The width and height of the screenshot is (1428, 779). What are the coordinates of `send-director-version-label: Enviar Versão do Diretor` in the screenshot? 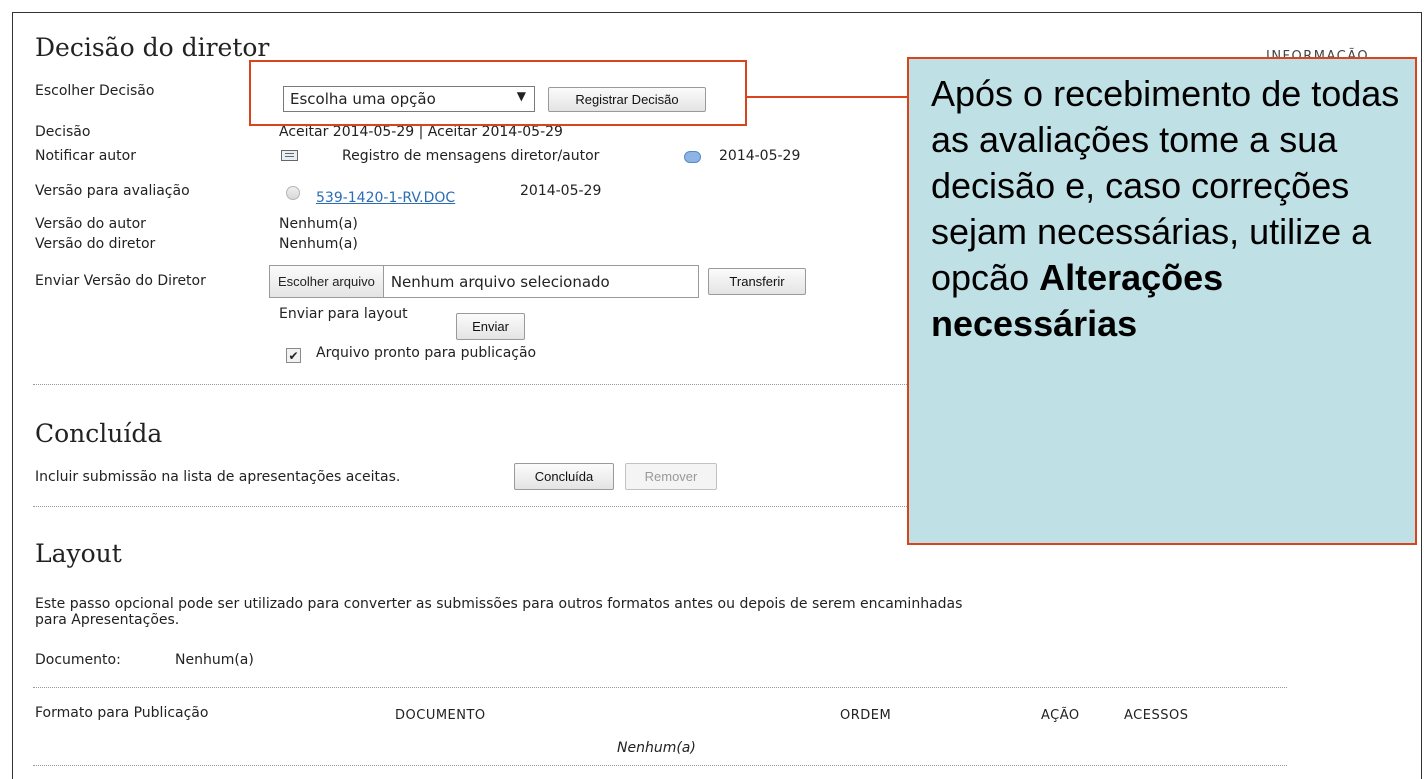 It's located at (120, 281).